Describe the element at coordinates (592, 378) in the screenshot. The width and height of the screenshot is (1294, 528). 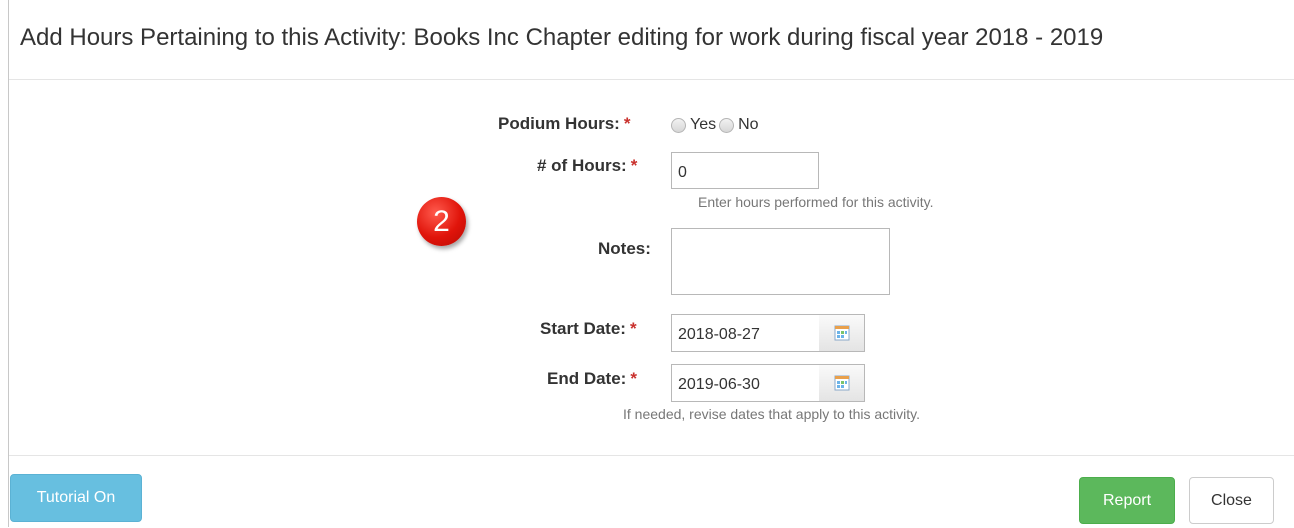
I see `end-date-label: End Date: *` at that location.